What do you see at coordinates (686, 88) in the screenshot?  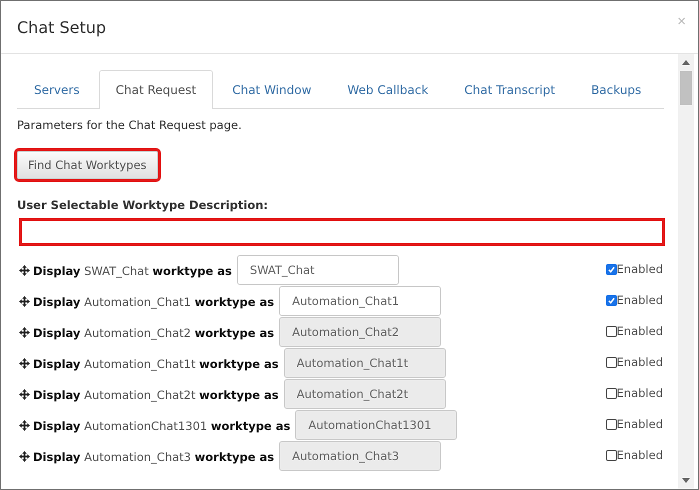 I see `scrollbar-thumb` at bounding box center [686, 88].